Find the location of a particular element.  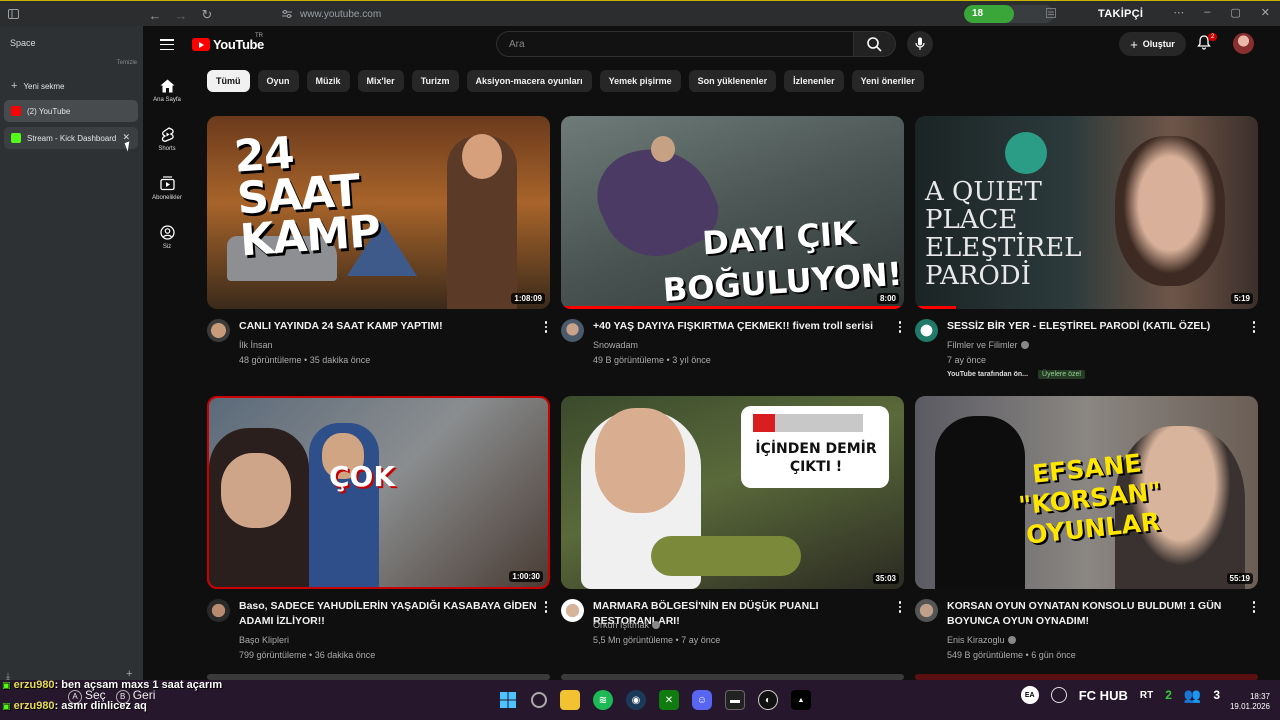

channel-name: Başo Klipleri is located at coordinates (264, 640).